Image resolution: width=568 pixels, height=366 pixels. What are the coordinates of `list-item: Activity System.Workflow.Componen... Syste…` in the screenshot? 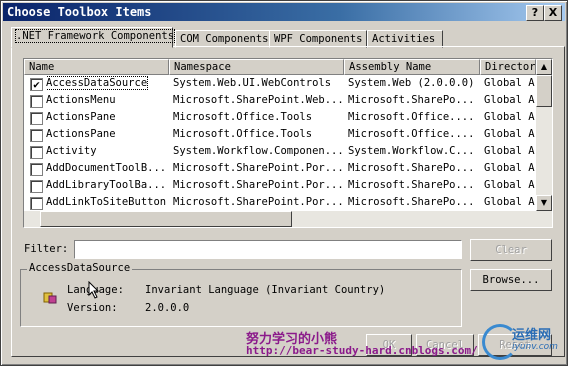 It's located at (280, 151).